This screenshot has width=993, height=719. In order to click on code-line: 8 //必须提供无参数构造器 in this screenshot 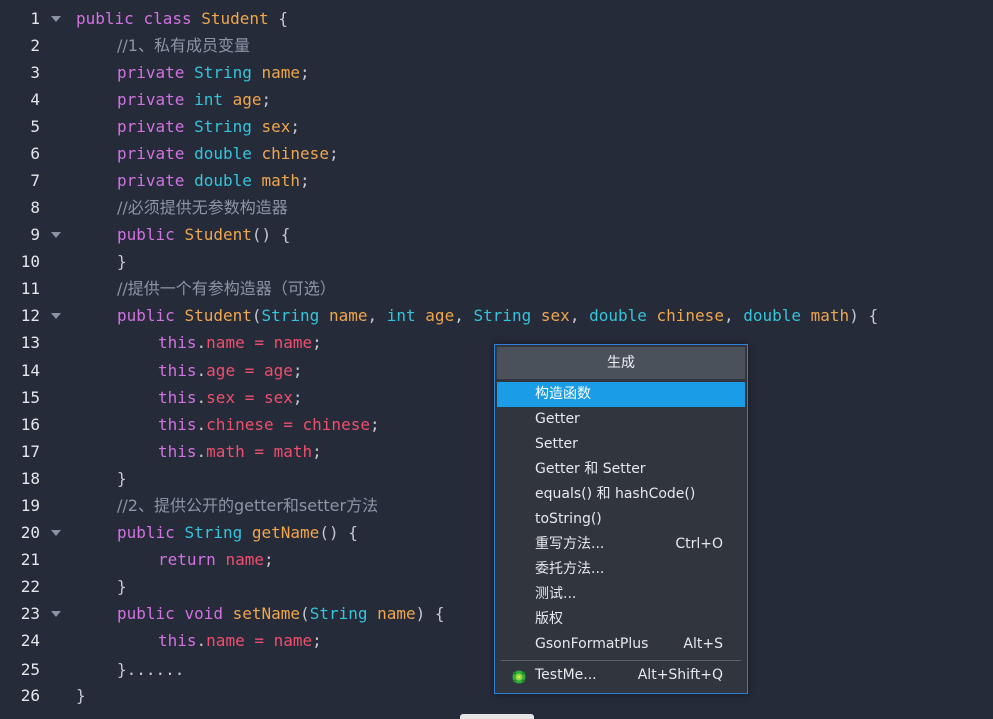, I will do `click(496, 207)`.